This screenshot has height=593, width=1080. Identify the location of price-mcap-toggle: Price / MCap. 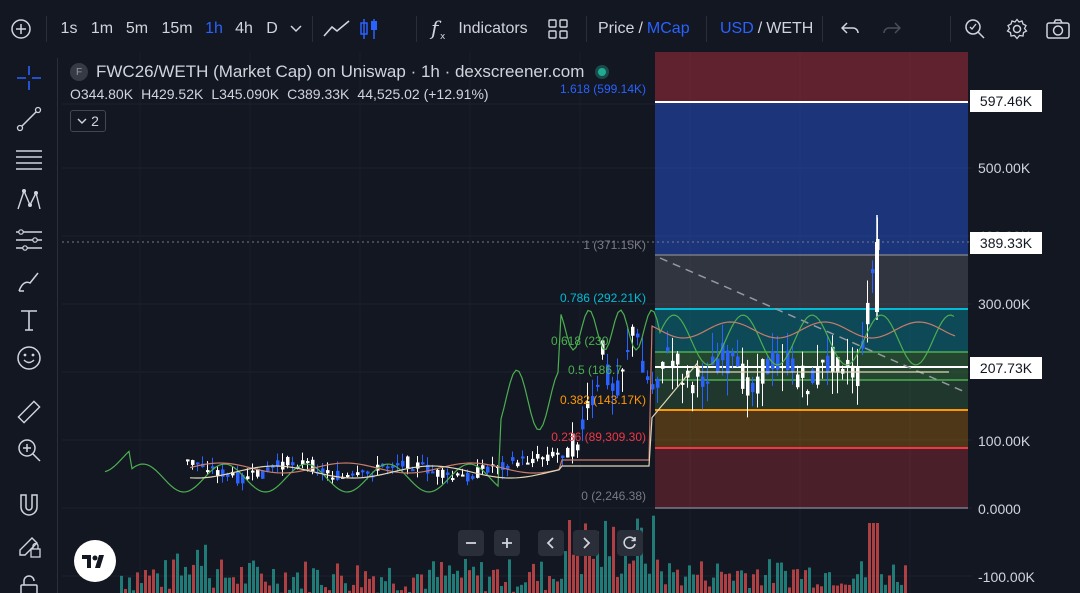
(646, 29).